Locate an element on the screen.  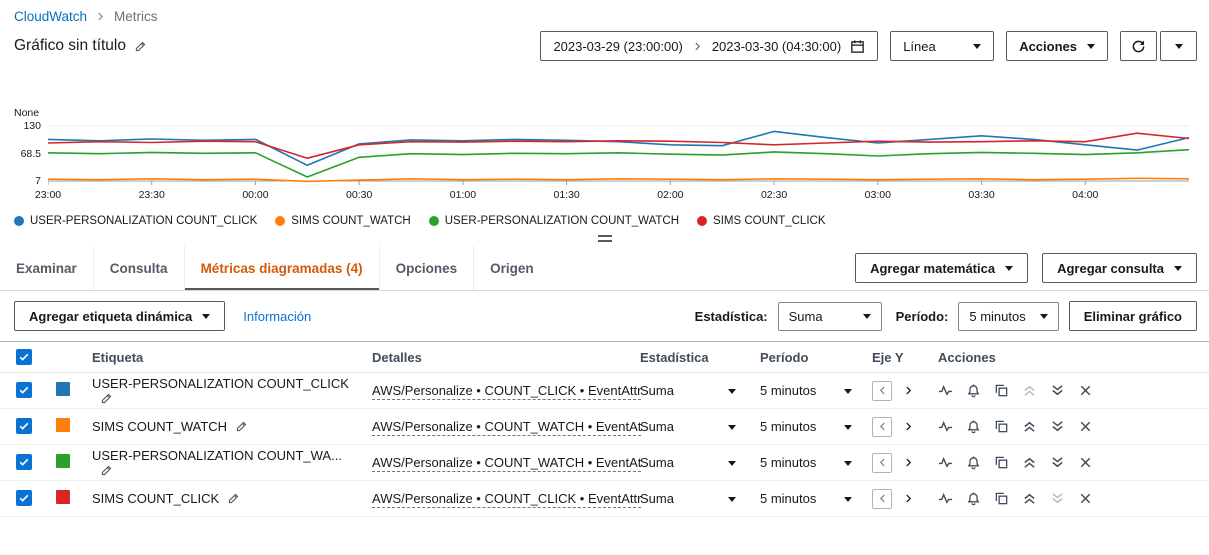
refresh-options-button is located at coordinates (1178, 46).